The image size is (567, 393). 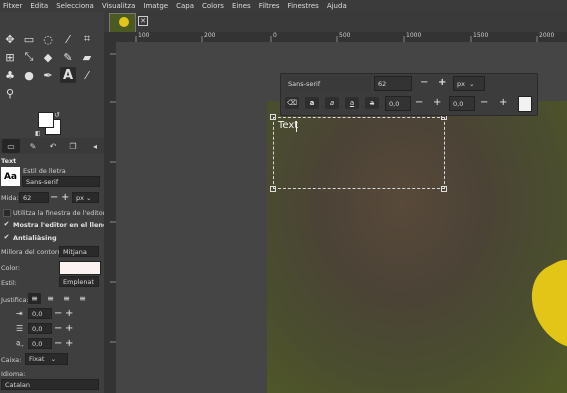 What do you see at coordinates (337, 6) in the screenshot?
I see `menu-ajuda: Ajuda` at bounding box center [337, 6].